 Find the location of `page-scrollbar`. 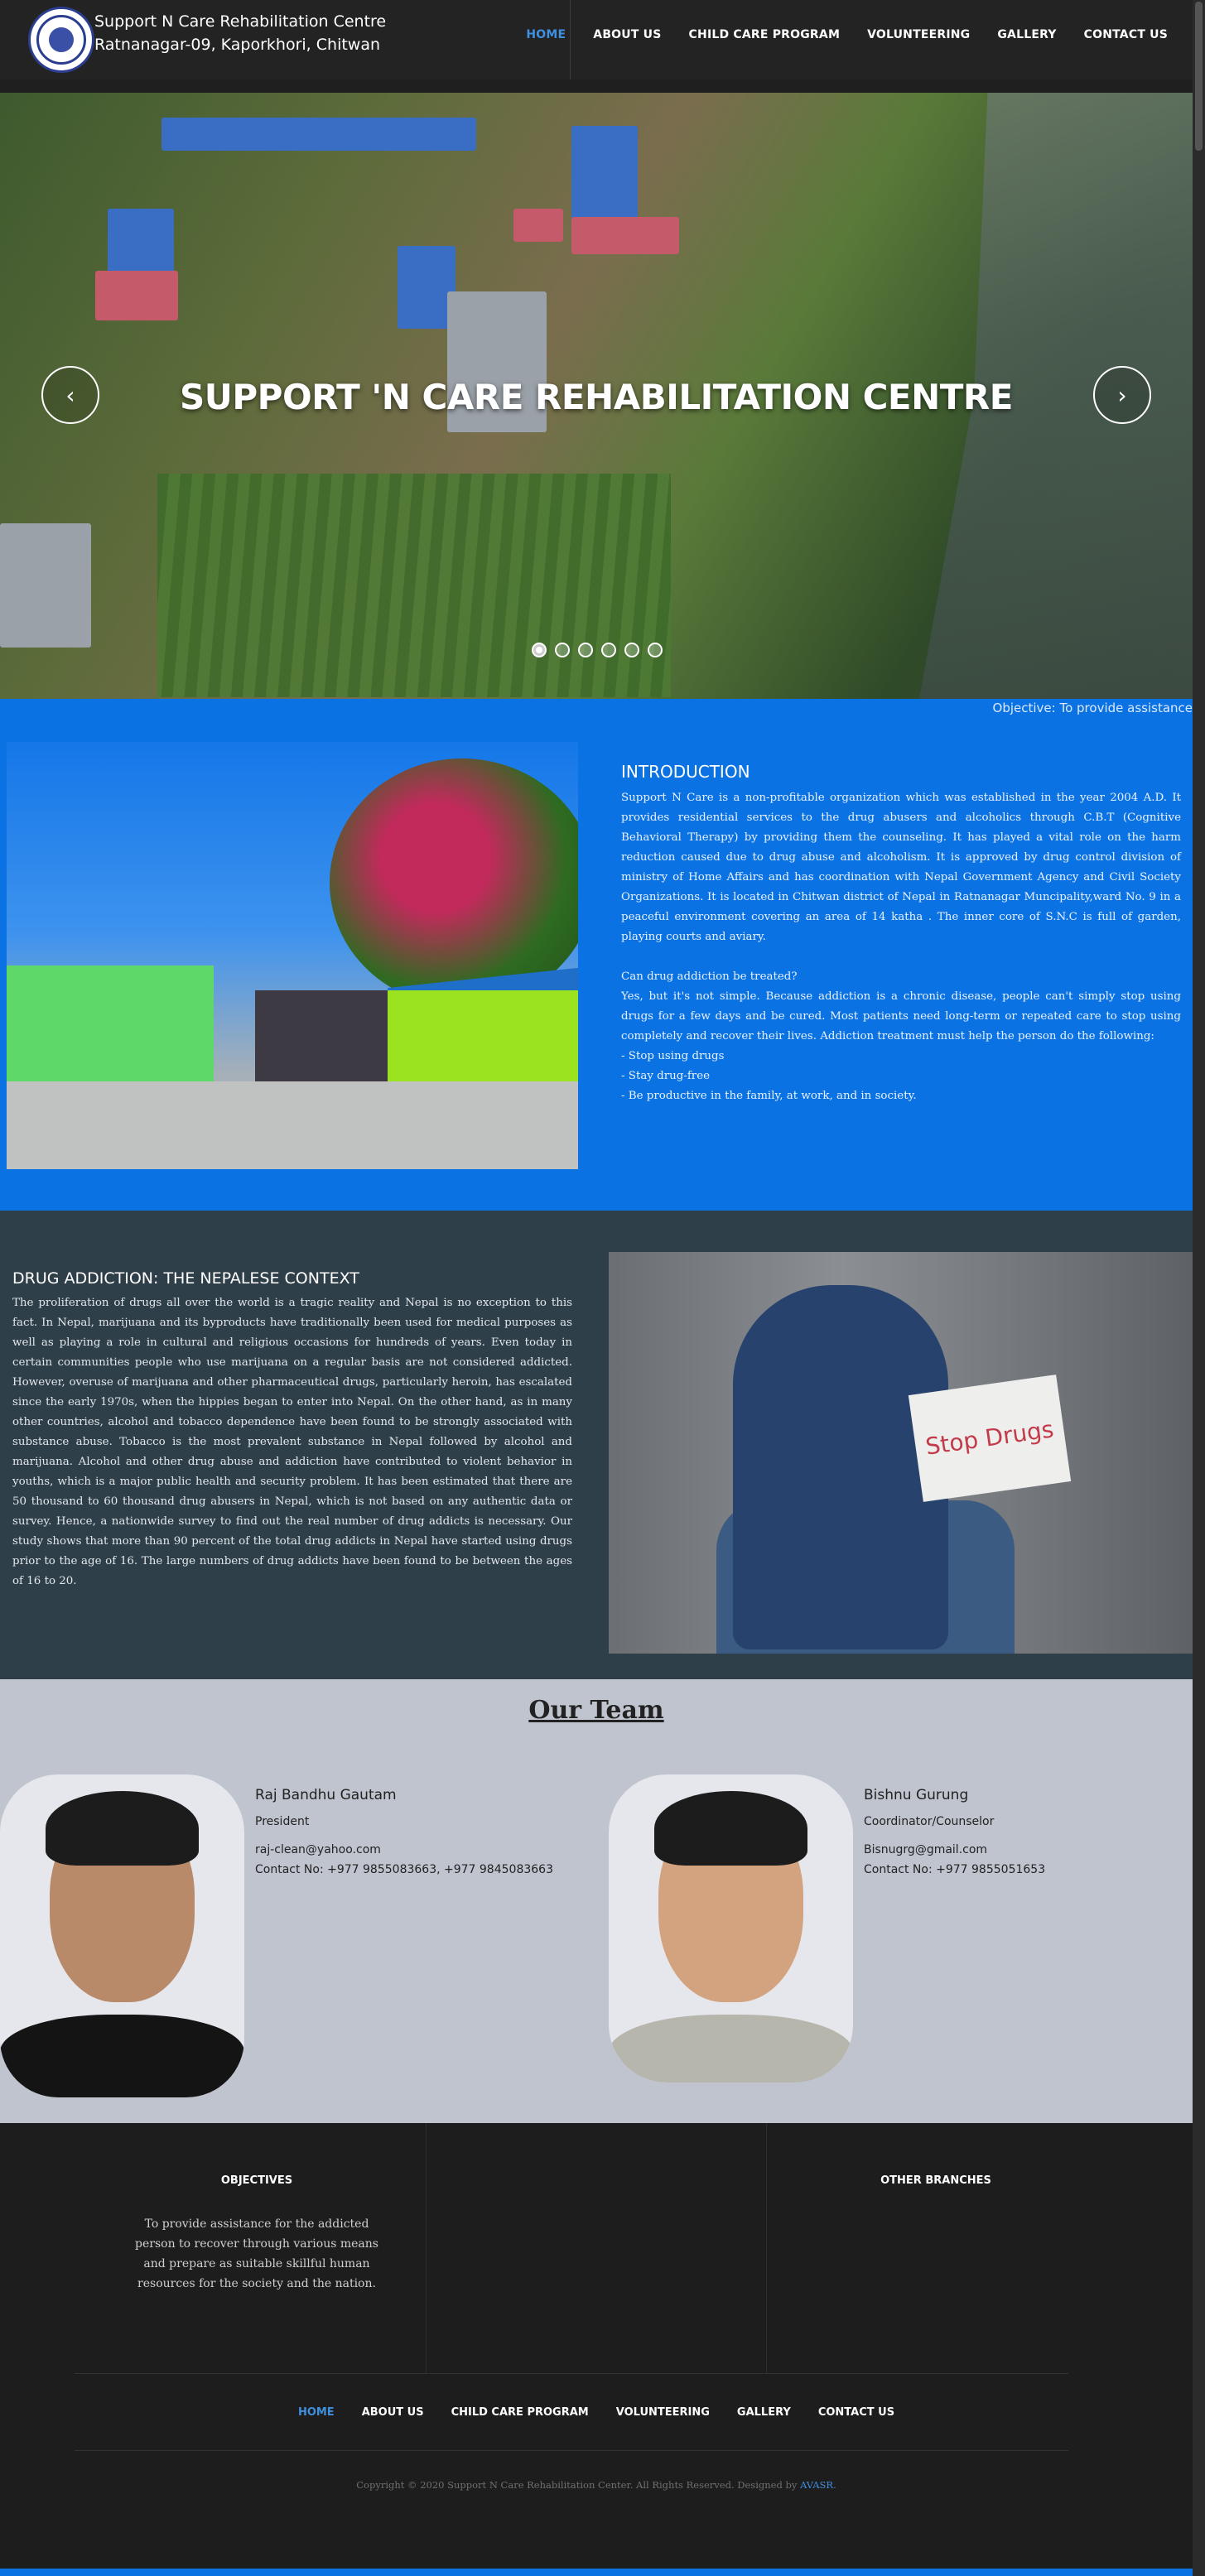

page-scrollbar is located at coordinates (1199, 1288).